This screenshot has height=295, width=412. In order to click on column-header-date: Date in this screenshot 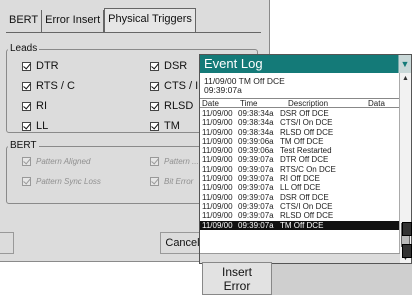, I will do `click(210, 103)`.